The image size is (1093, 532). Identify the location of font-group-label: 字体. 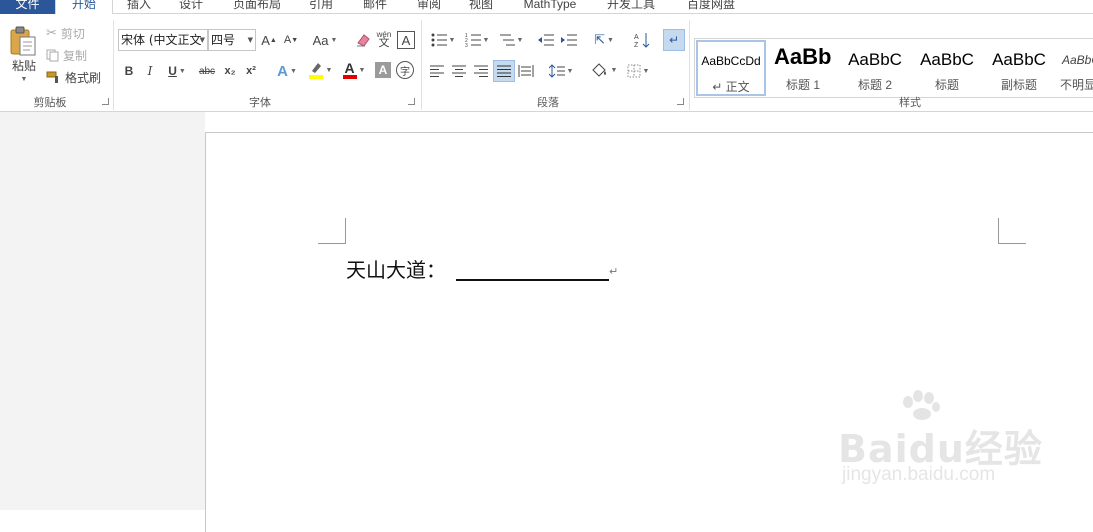
(260, 103).